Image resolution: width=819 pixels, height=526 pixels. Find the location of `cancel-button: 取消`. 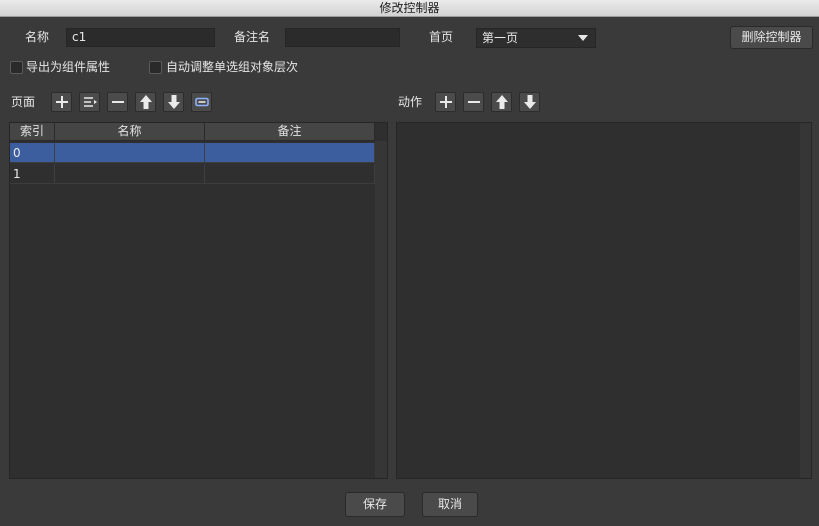

cancel-button: 取消 is located at coordinates (450, 504).